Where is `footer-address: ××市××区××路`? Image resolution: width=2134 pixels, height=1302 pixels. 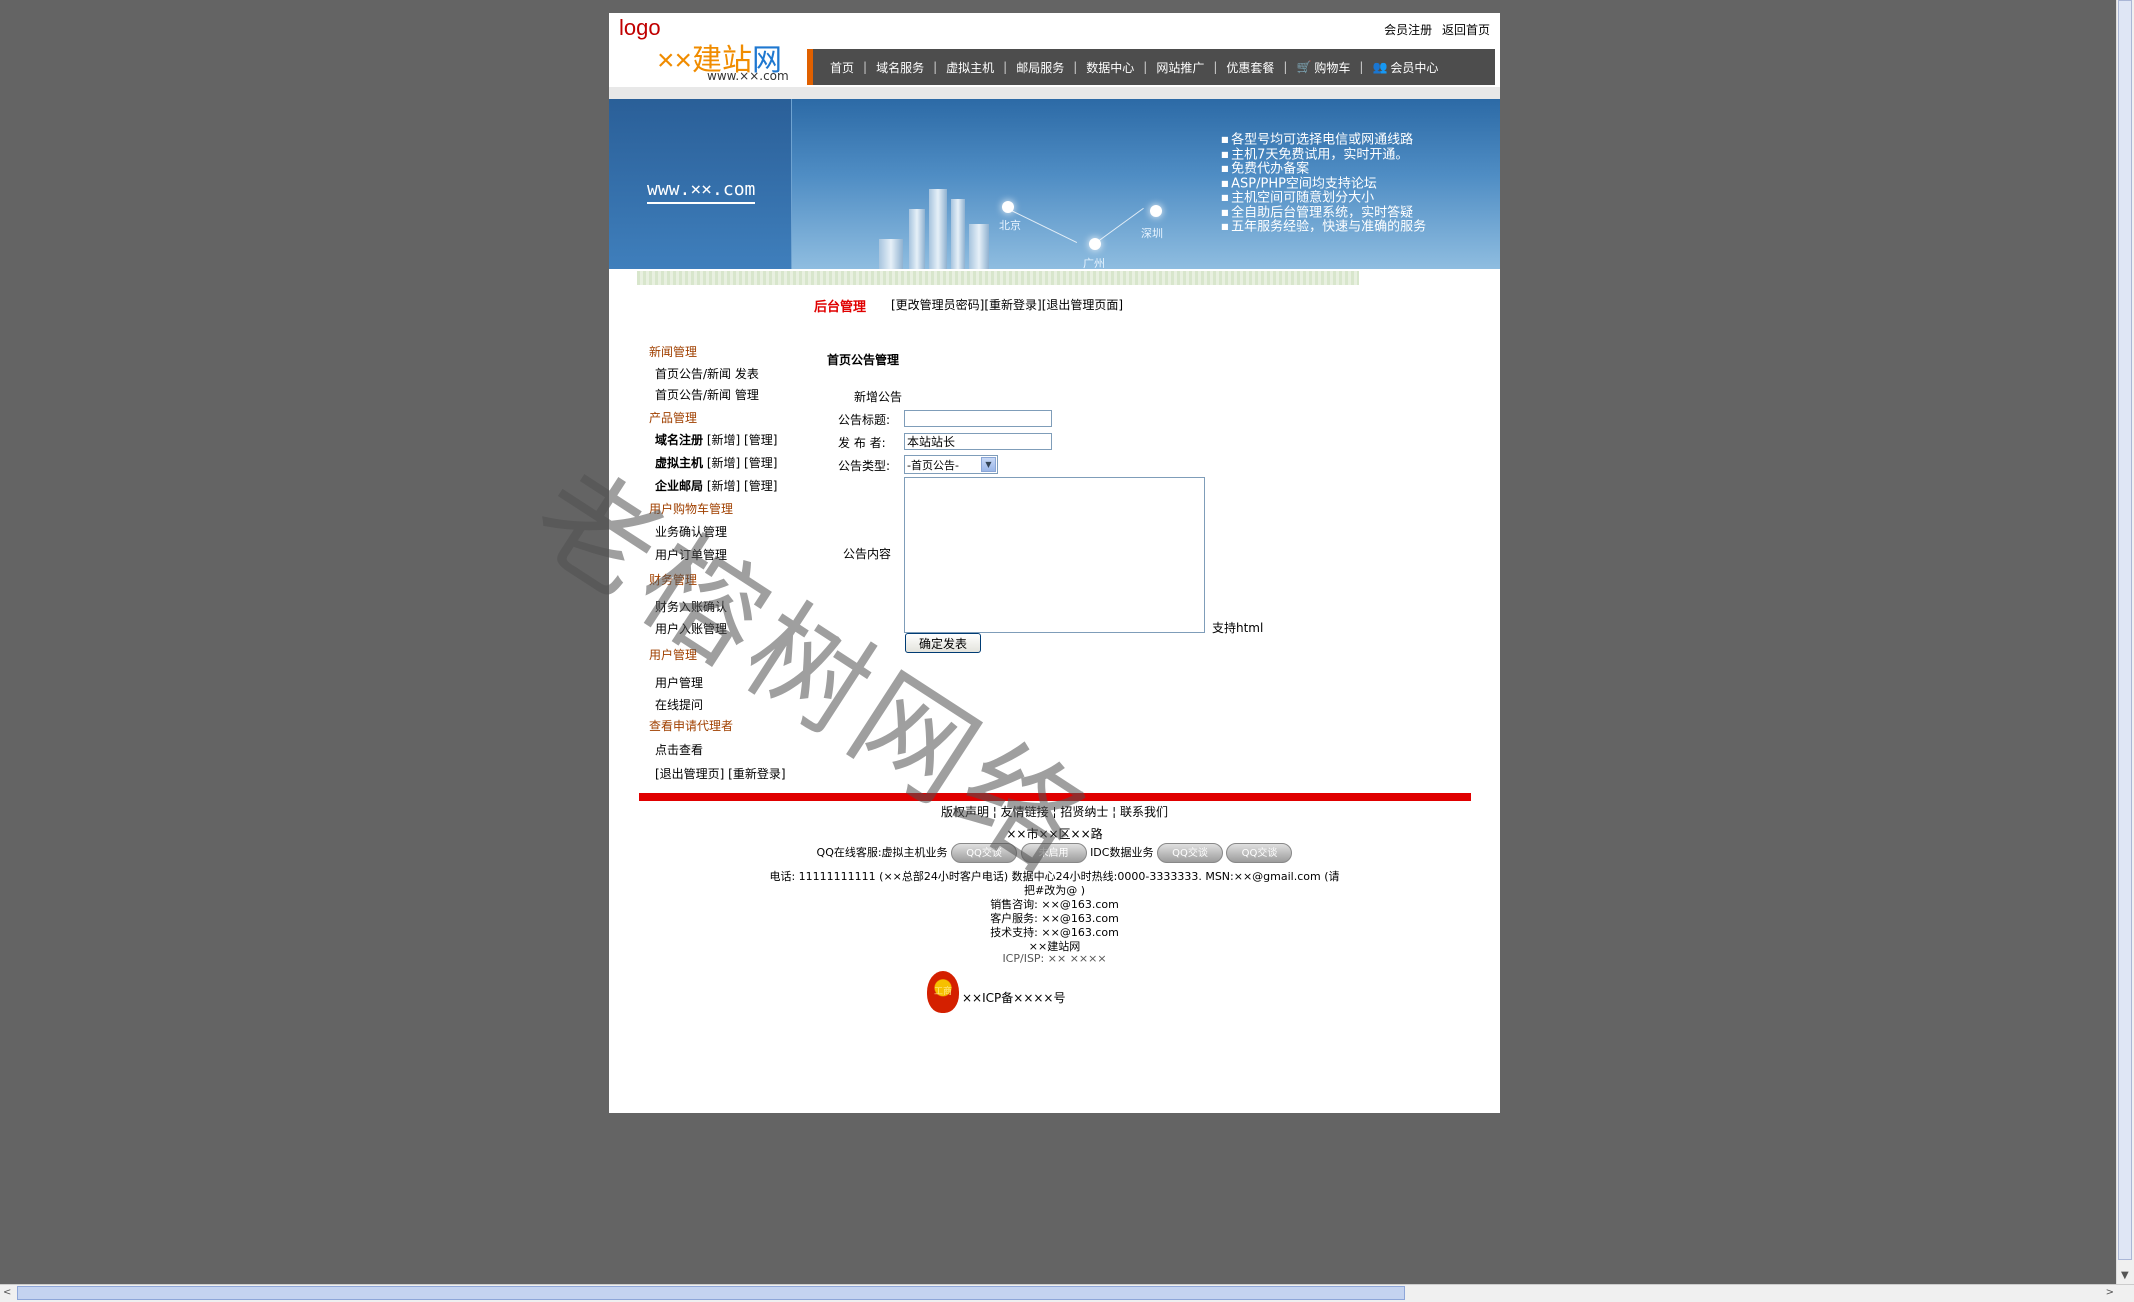
footer-address: ××市××区××路 is located at coordinates (1054, 834).